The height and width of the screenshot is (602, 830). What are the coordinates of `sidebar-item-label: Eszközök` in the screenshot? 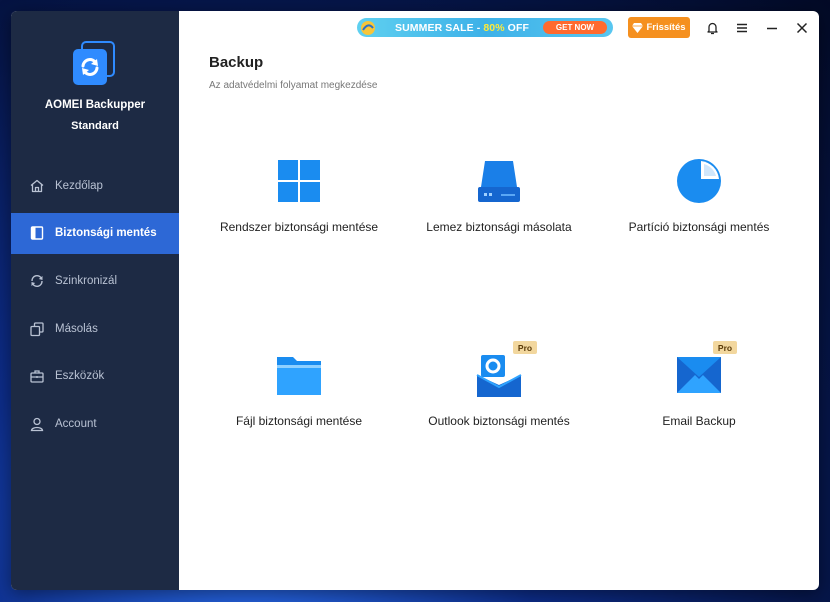 It's located at (80, 376).